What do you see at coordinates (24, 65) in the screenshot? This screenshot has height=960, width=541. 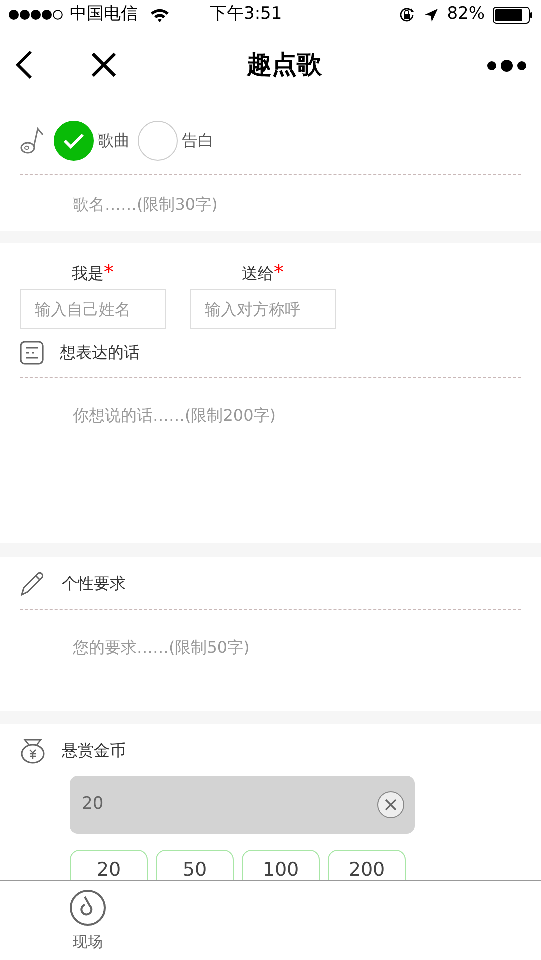 I see `back-button` at bounding box center [24, 65].